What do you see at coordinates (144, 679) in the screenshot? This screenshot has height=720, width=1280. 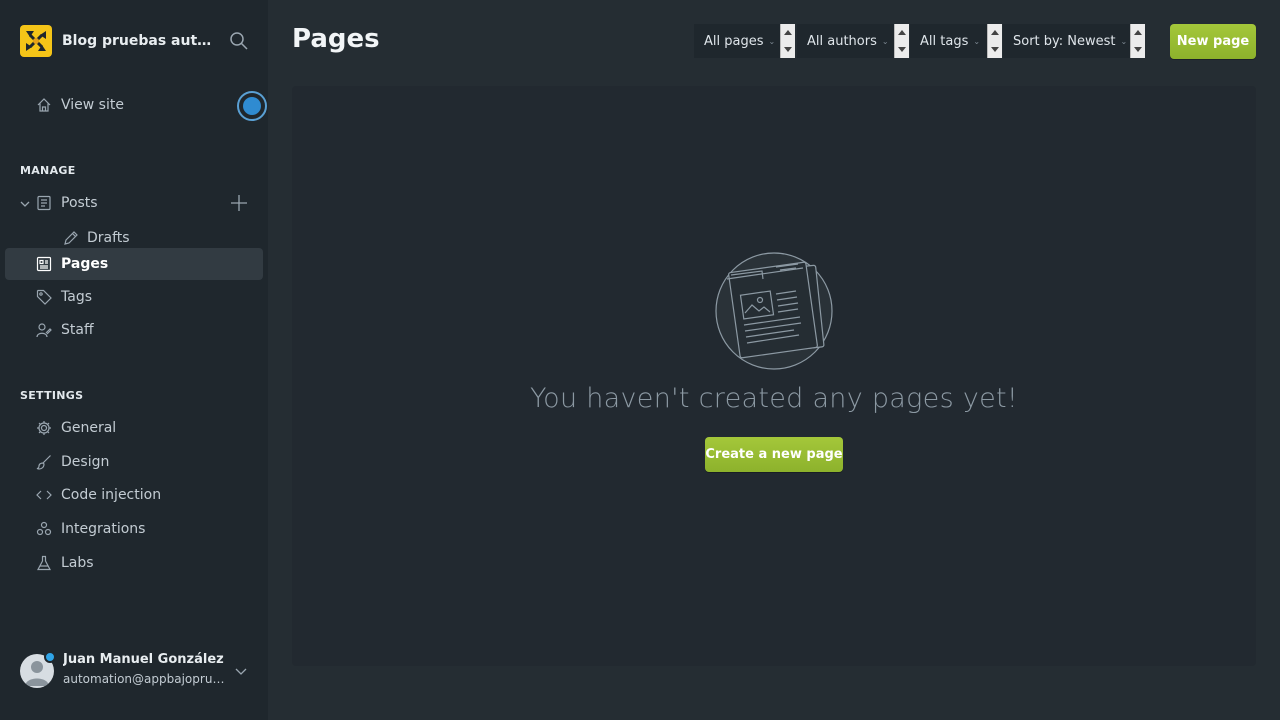 I see `user-email: automation@appbajopruebas.com` at bounding box center [144, 679].